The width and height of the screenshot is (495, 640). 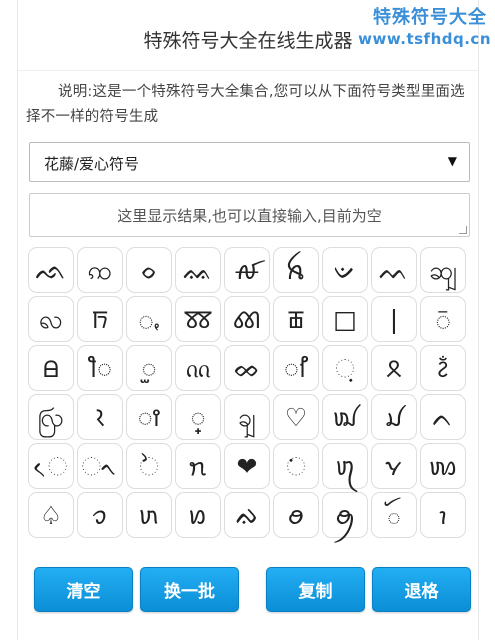 I want to click on symbol-glyph: ꪭ, so click(x=198, y=515).